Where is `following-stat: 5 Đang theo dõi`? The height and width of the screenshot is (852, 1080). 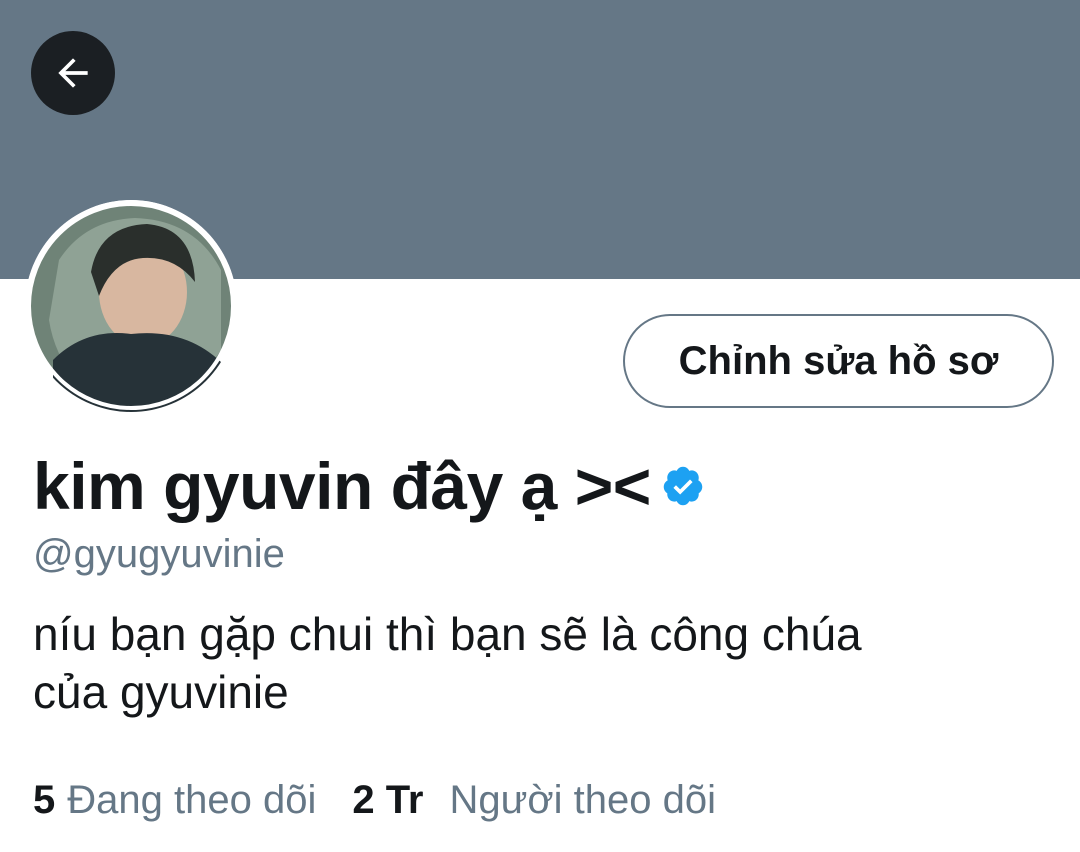 following-stat: 5 Đang theo dõi is located at coordinates (174, 800).